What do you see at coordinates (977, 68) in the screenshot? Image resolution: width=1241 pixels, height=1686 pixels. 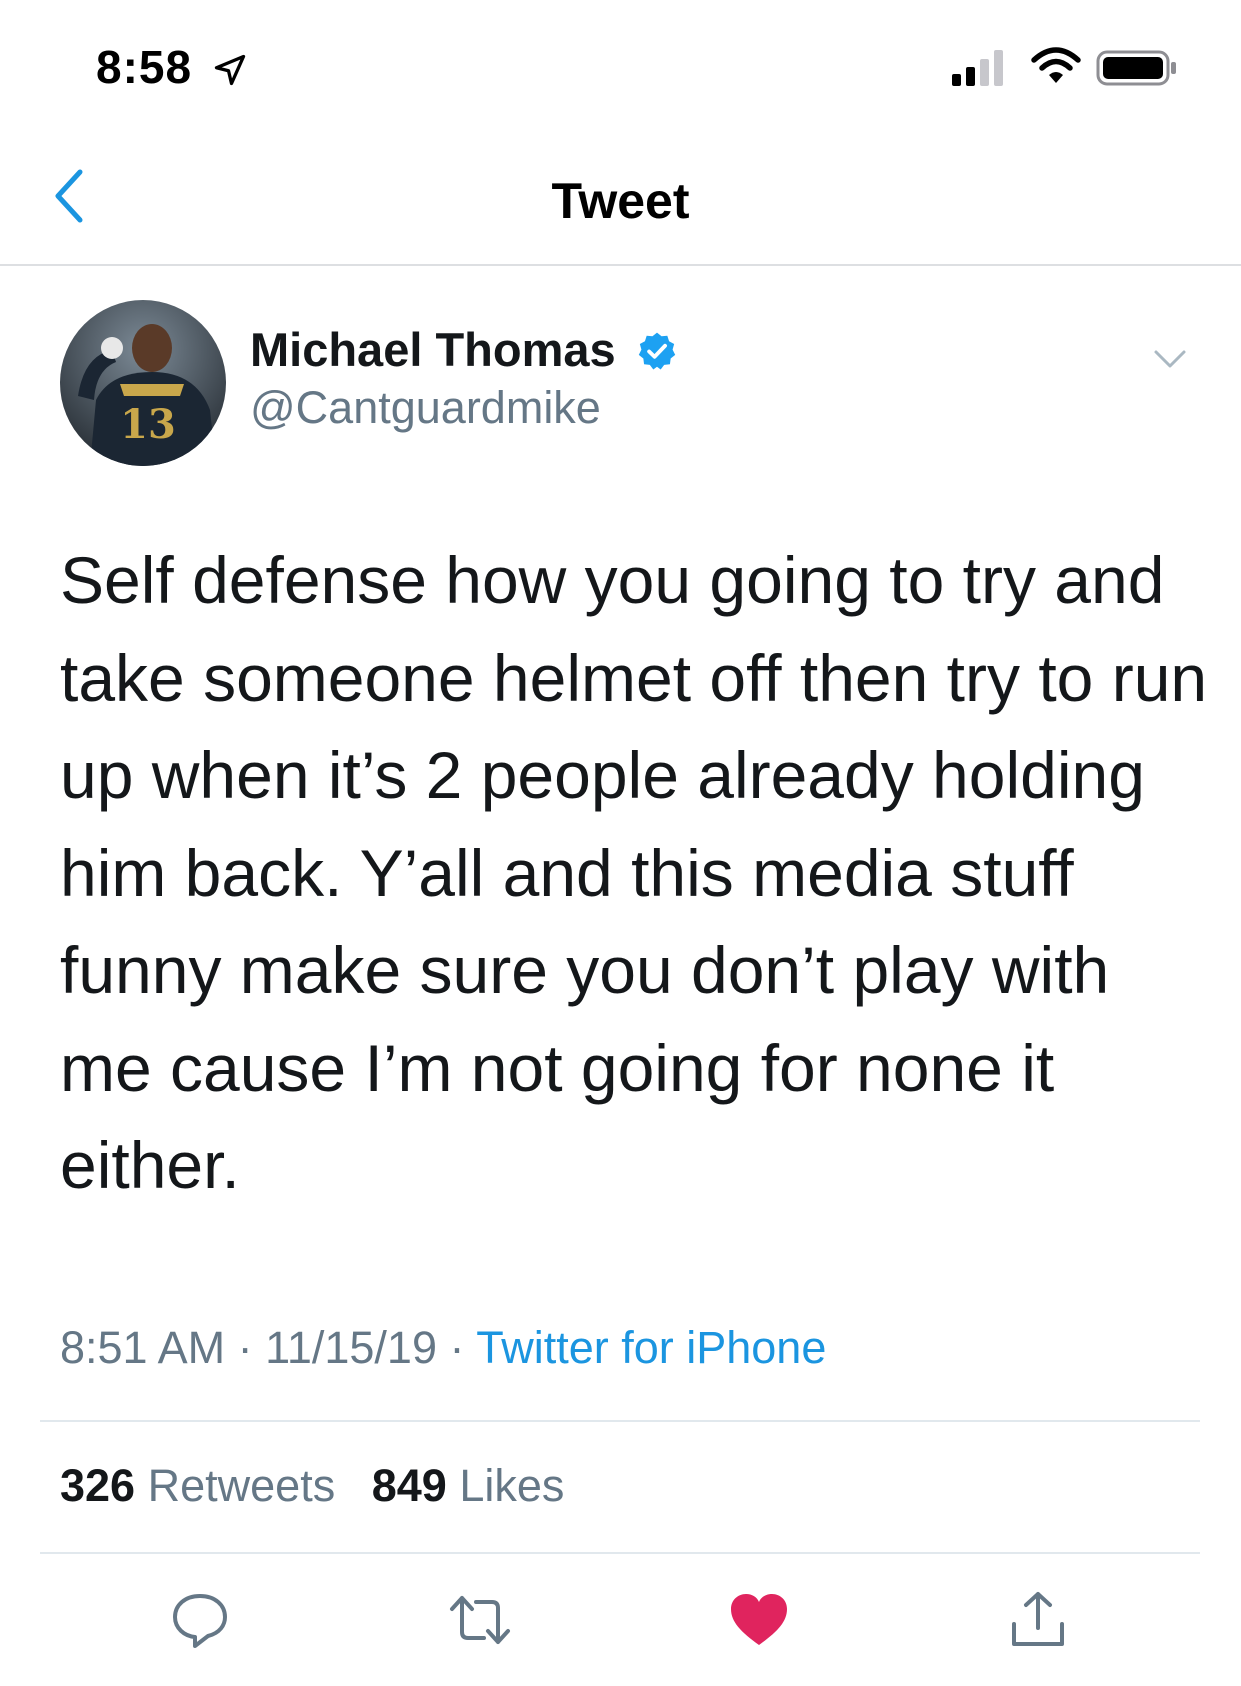 I see `signal-icon` at bounding box center [977, 68].